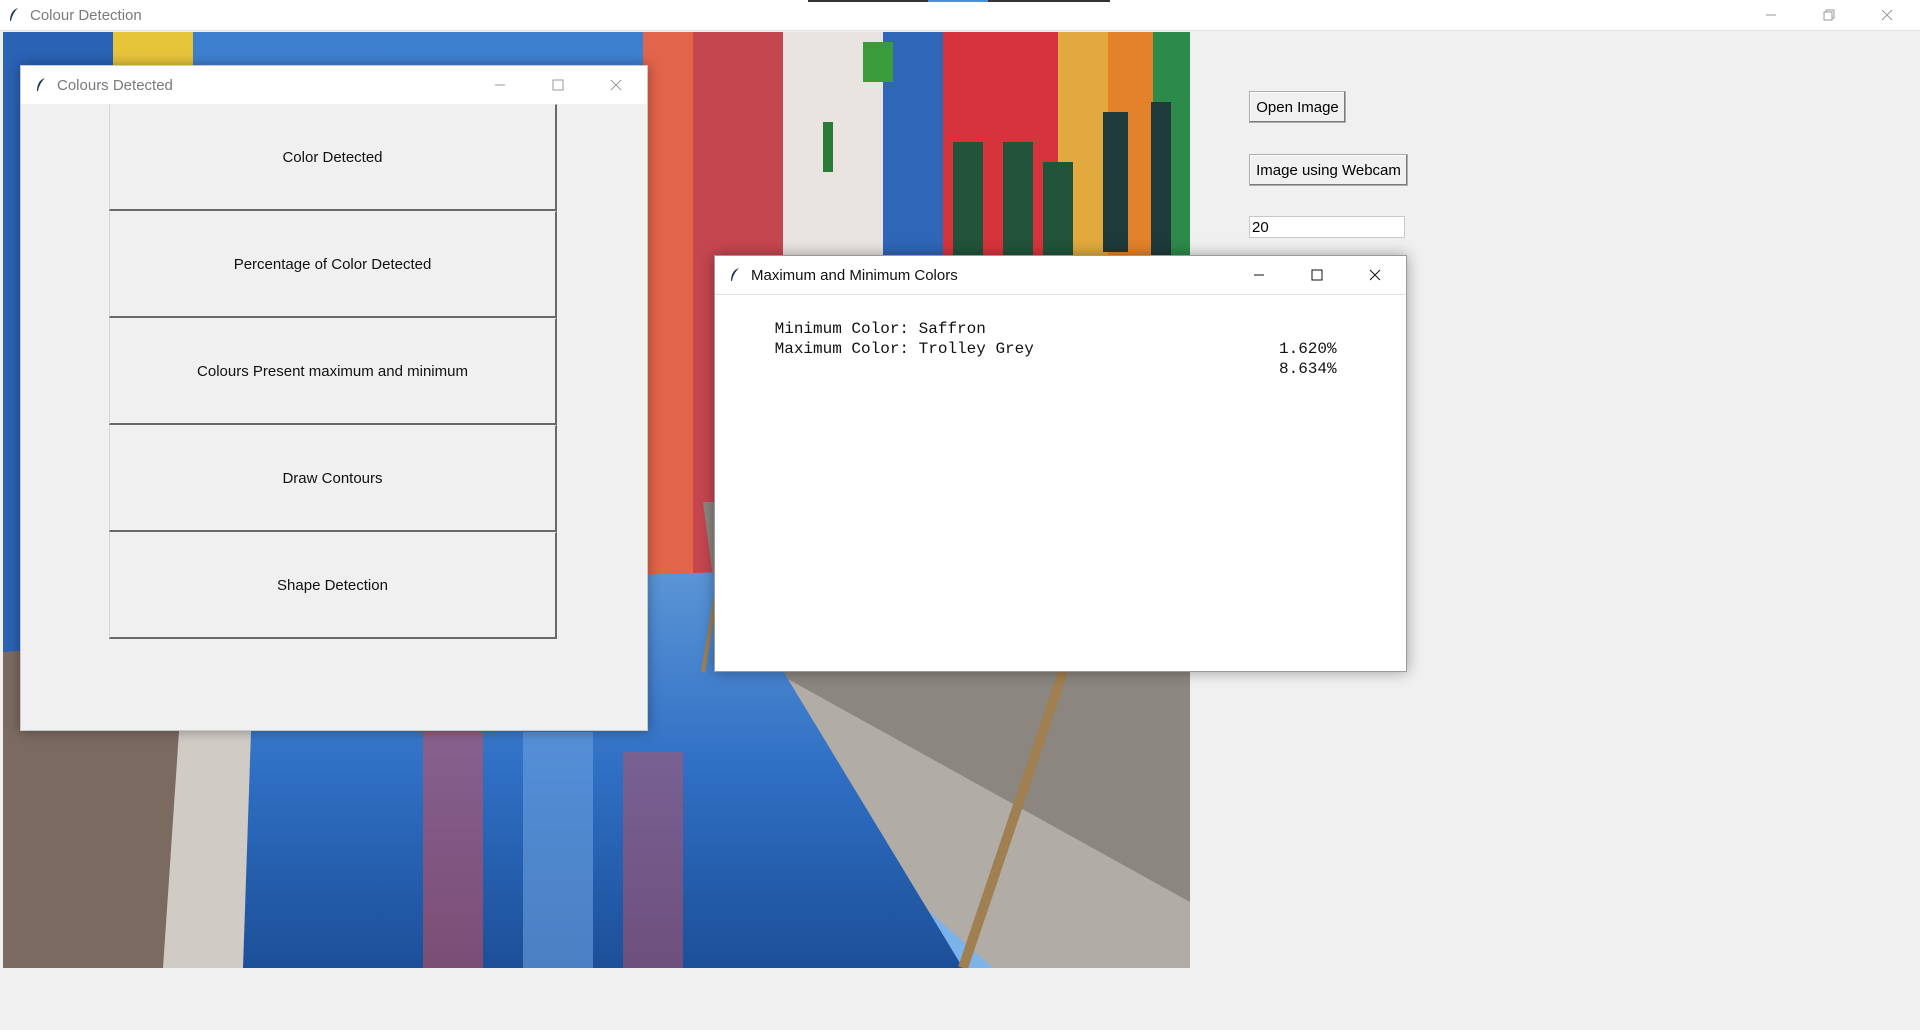 This screenshot has width=1920, height=1030. Describe the element at coordinates (1297, 107) in the screenshot. I see `open-image-button: Open Image` at that location.